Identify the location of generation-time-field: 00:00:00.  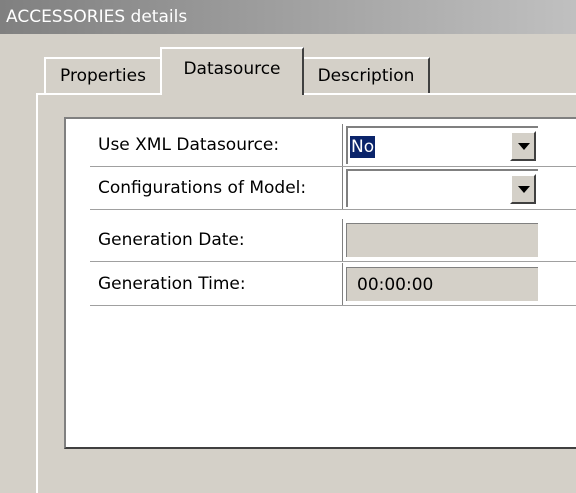
(442, 284).